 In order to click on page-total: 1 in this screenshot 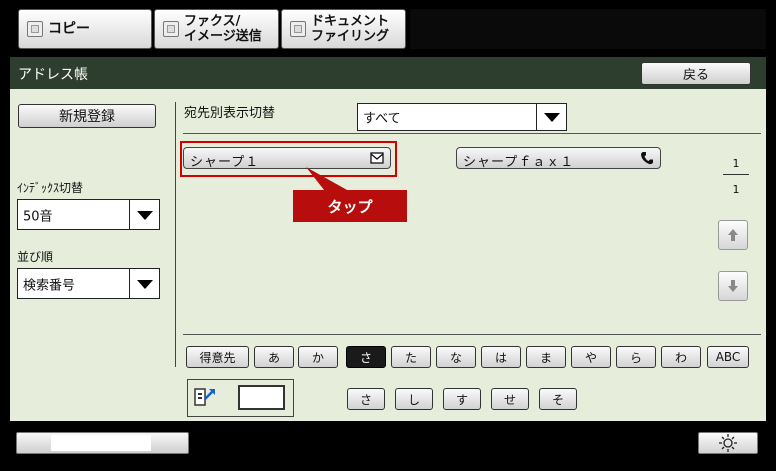, I will do `click(736, 189)`.